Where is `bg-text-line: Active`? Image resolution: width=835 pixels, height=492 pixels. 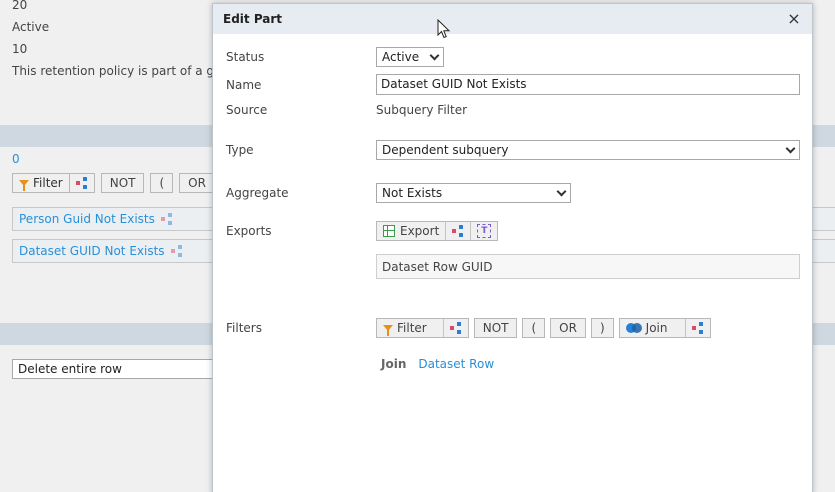 bg-text-line: Active is located at coordinates (31, 27).